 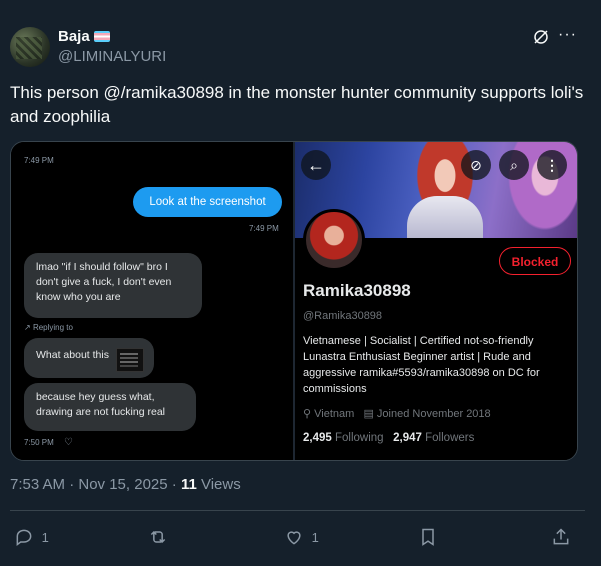 What do you see at coordinates (48, 327) in the screenshot?
I see `replying-to-label: ↗ Replying to` at bounding box center [48, 327].